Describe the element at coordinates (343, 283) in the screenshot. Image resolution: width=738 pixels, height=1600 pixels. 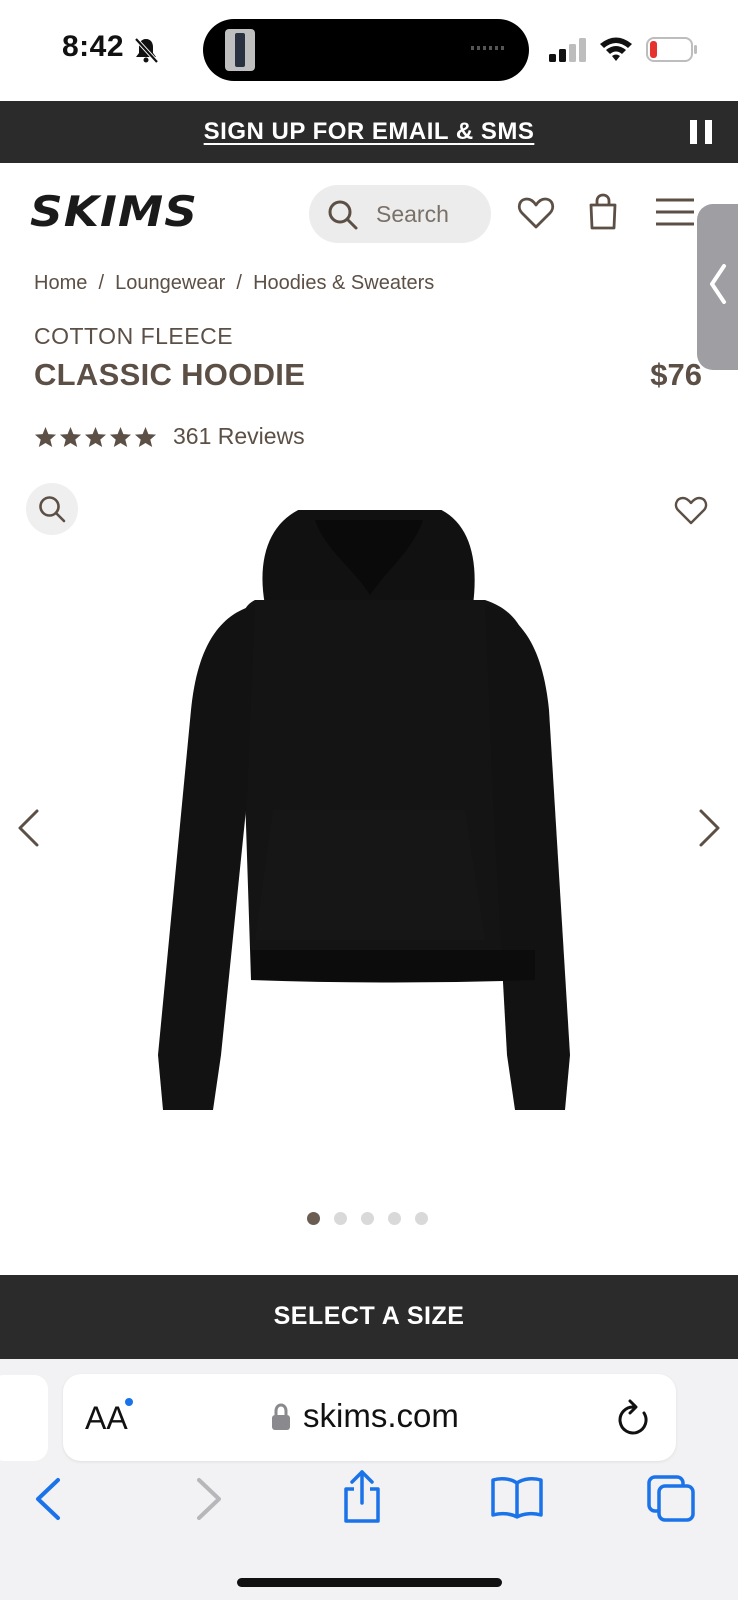
I see `breadcrumb-hoodies: Hoodies & Sweaters` at that location.